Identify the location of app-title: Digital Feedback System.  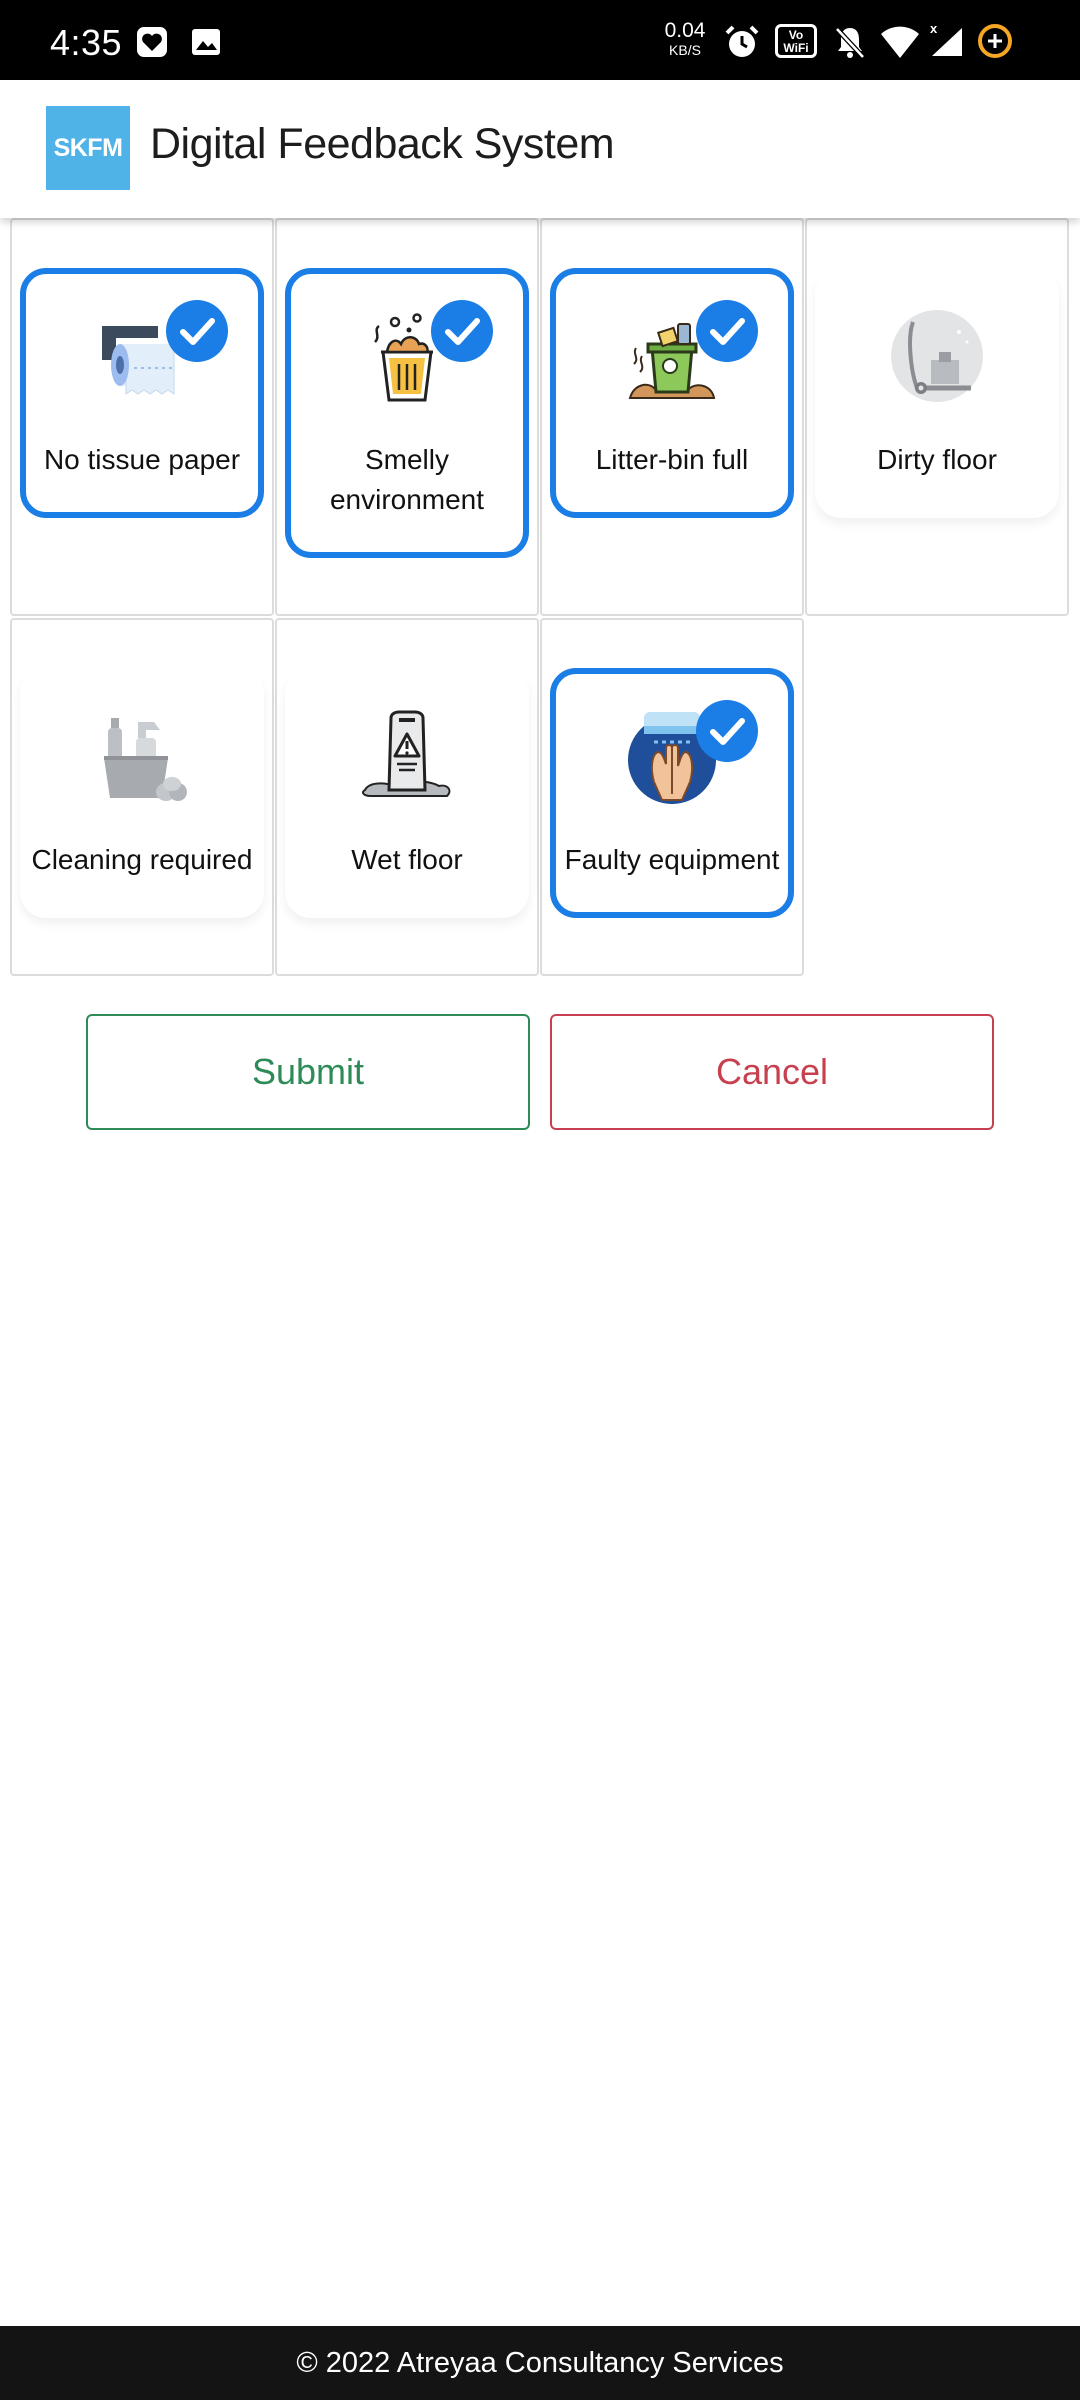
(382, 144).